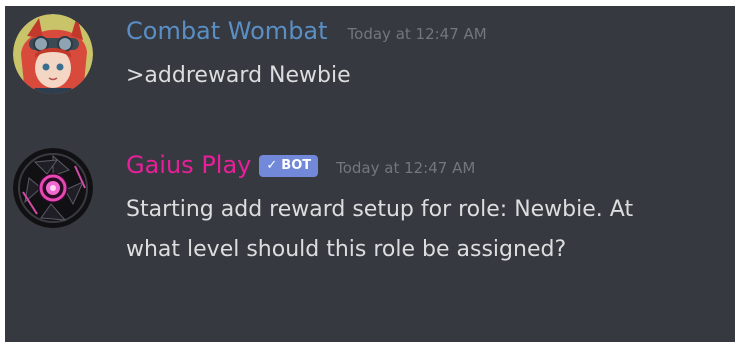 The image size is (740, 347). Describe the element at coordinates (227, 31) in the screenshot. I see `username: Combat Wombat` at that location.